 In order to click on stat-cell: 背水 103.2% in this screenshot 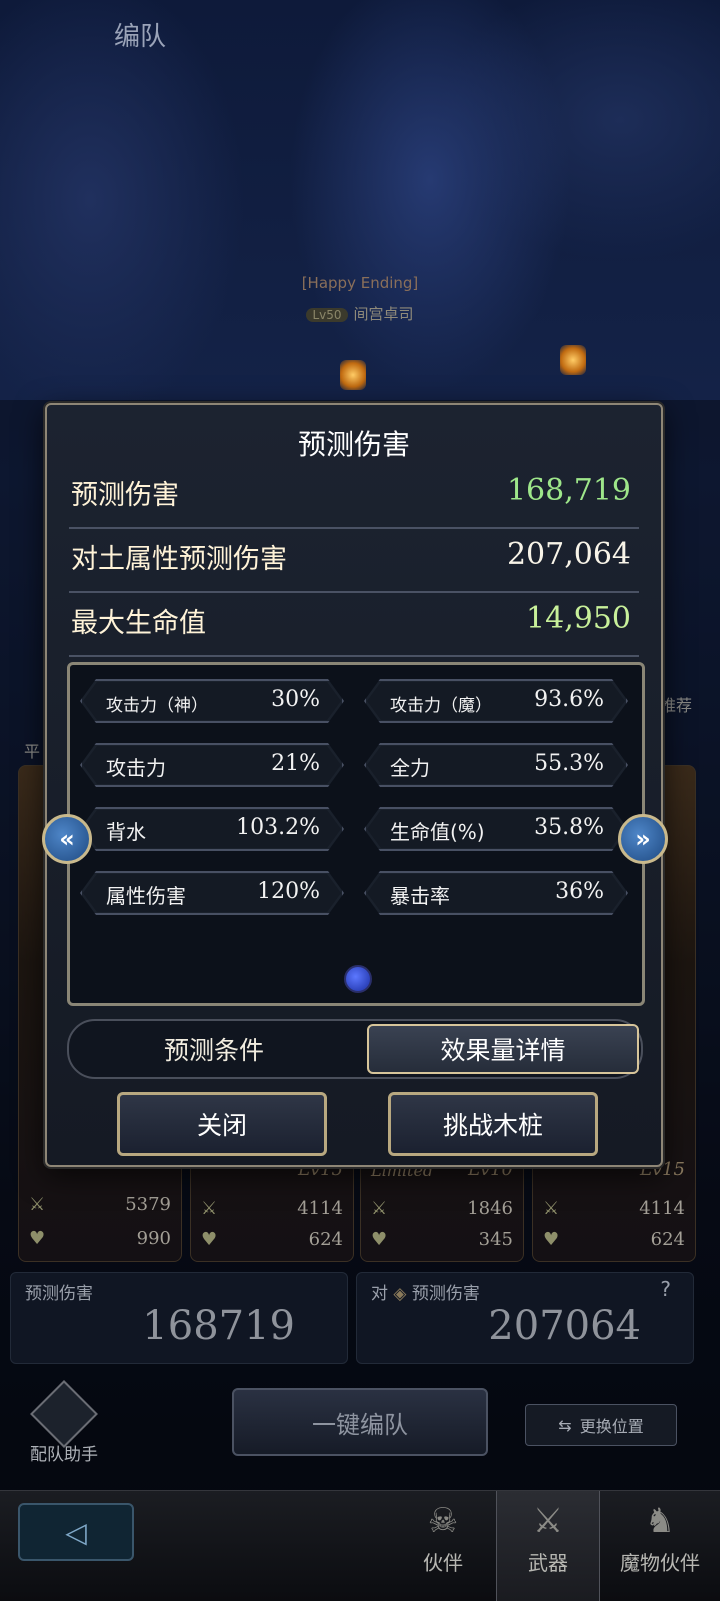, I will do `click(212, 829)`.